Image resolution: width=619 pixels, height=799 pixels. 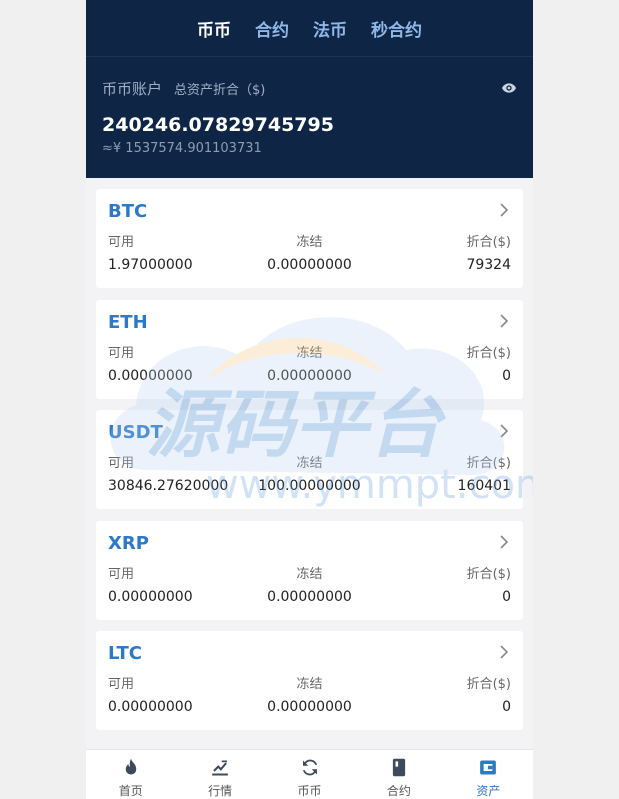 I want to click on flame-icon, so click(x=130, y=766).